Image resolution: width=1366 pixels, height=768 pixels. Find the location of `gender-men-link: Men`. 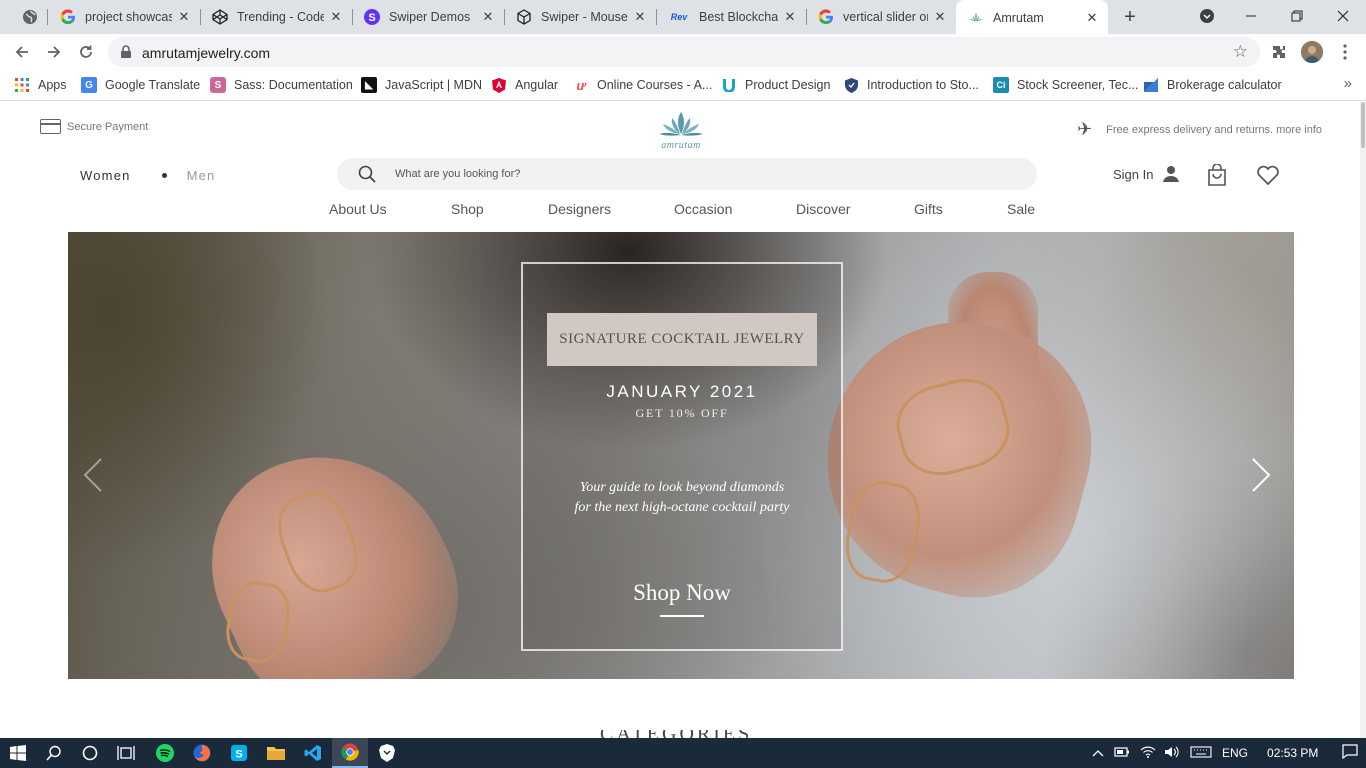

gender-men-link: Men is located at coordinates (201, 175).